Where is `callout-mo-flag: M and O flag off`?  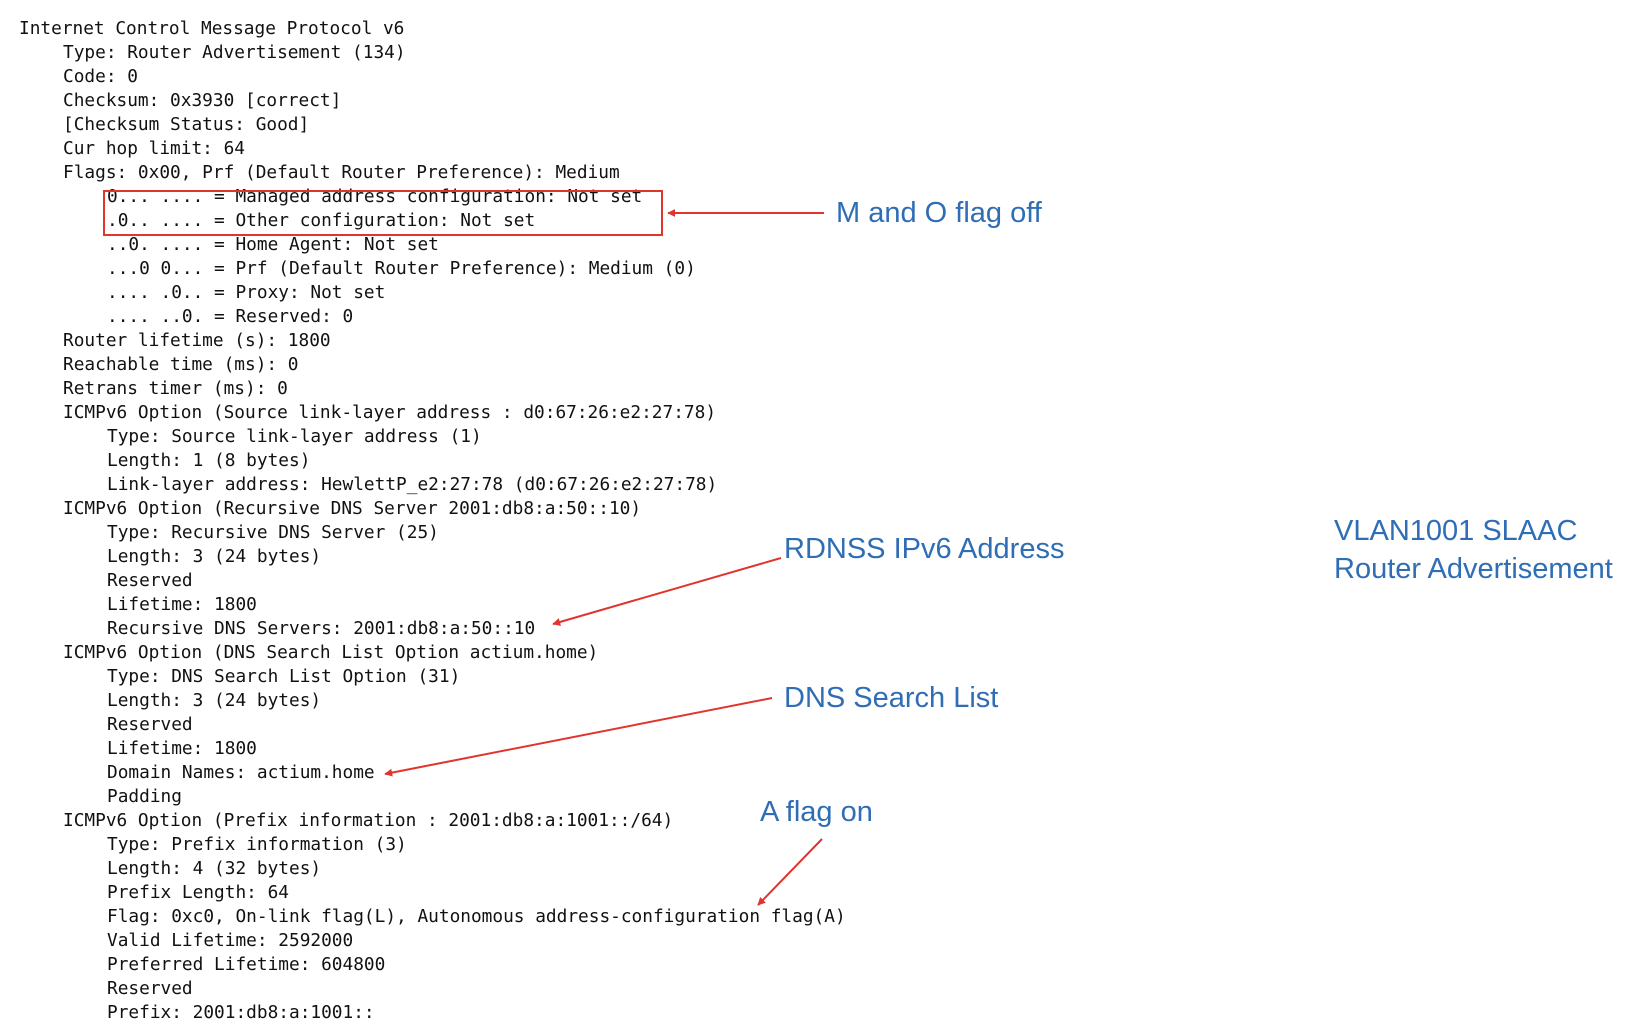
callout-mo-flag: M and O flag off is located at coordinates (939, 213).